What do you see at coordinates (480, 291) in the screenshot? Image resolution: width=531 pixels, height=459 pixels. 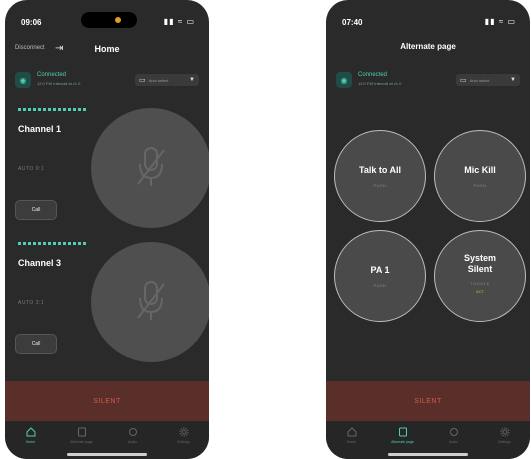 I see `toggle-state: ACT` at bounding box center [480, 291].